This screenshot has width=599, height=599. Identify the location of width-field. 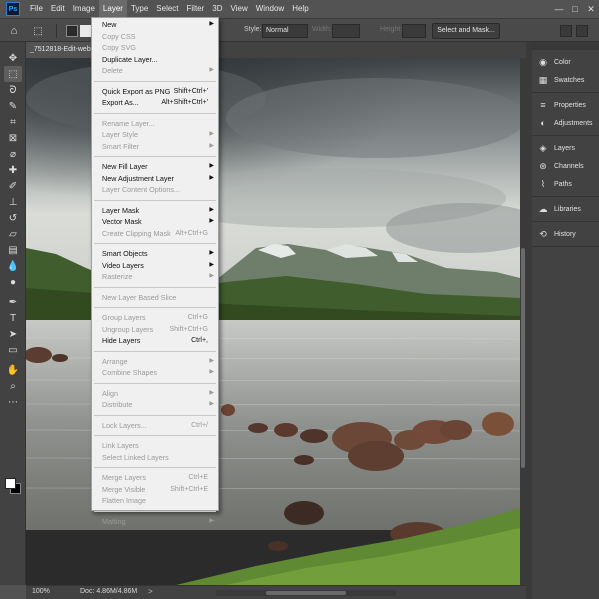
(346, 31).